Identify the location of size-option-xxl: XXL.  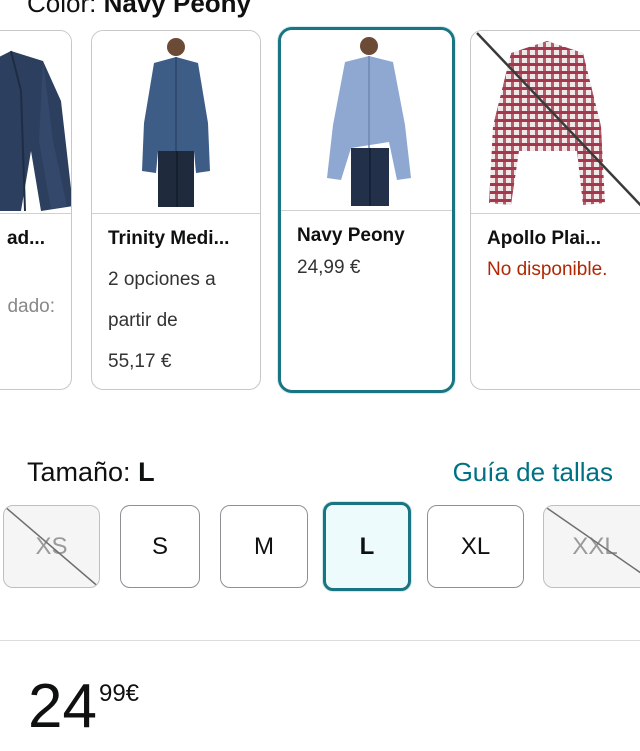
(591, 546).